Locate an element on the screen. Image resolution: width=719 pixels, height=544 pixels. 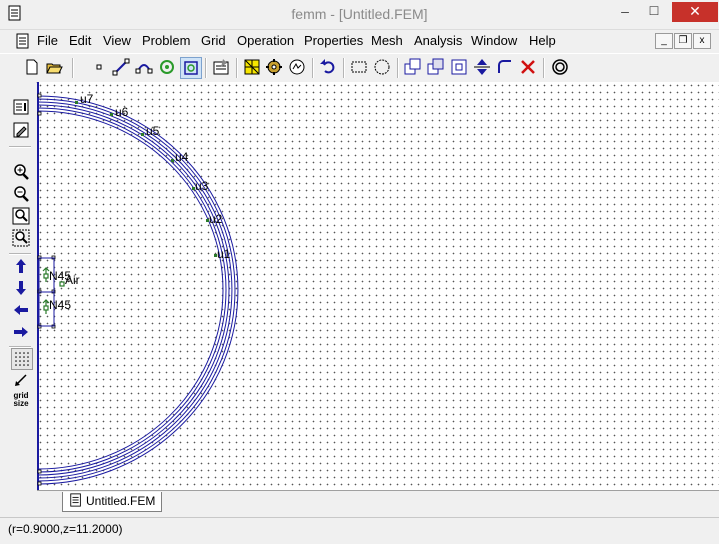
delete-icon is located at coordinates (528, 67).